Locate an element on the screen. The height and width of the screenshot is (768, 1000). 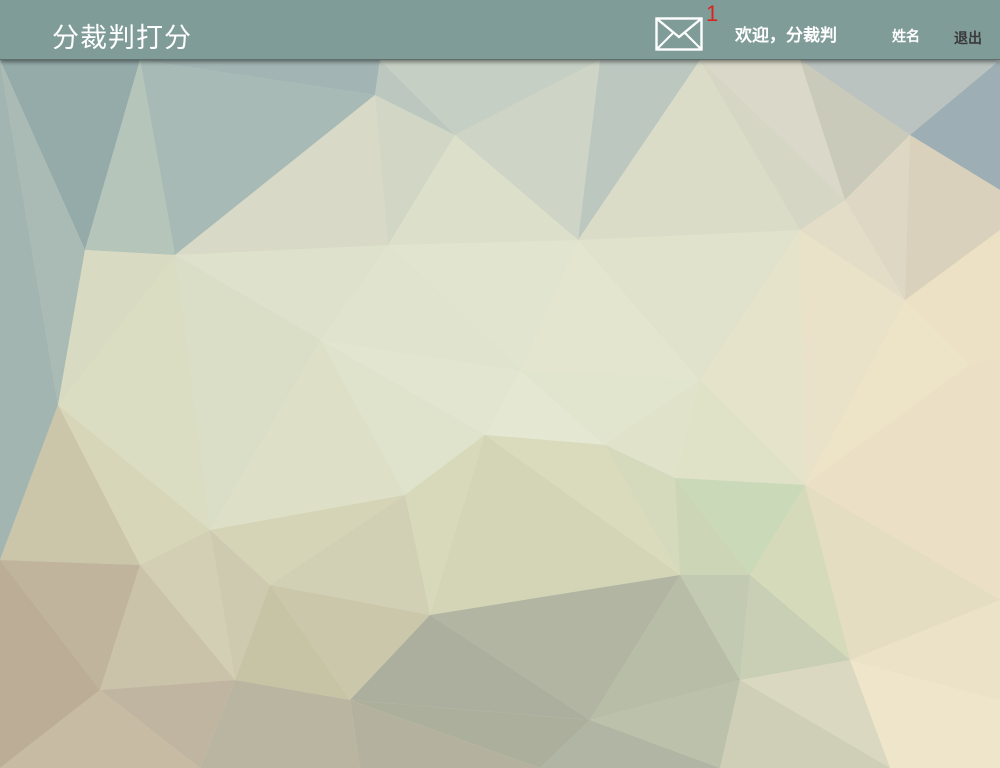
unread-mail-count: 1 is located at coordinates (712, 13).